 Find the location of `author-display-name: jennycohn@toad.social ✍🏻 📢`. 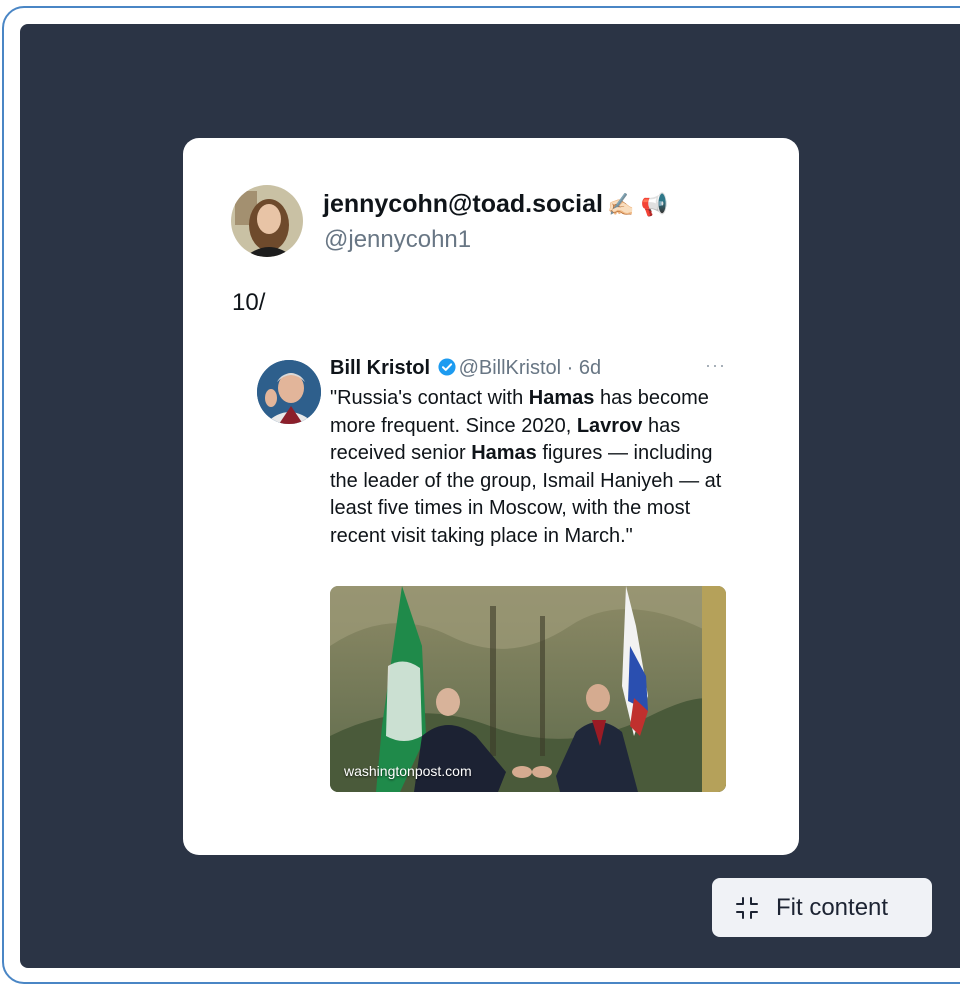

author-display-name: jennycohn@toad.social ✍🏻 📢 is located at coordinates (495, 204).